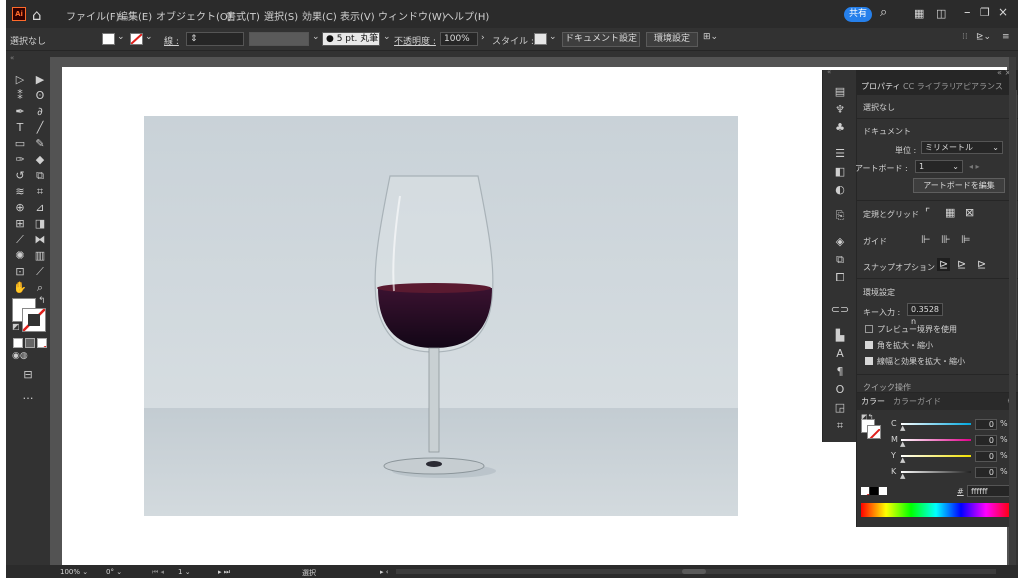 The image size is (1024, 583). Describe the element at coordinates (243, 15) in the screenshot. I see `menu-type: 書式(T)` at that location.